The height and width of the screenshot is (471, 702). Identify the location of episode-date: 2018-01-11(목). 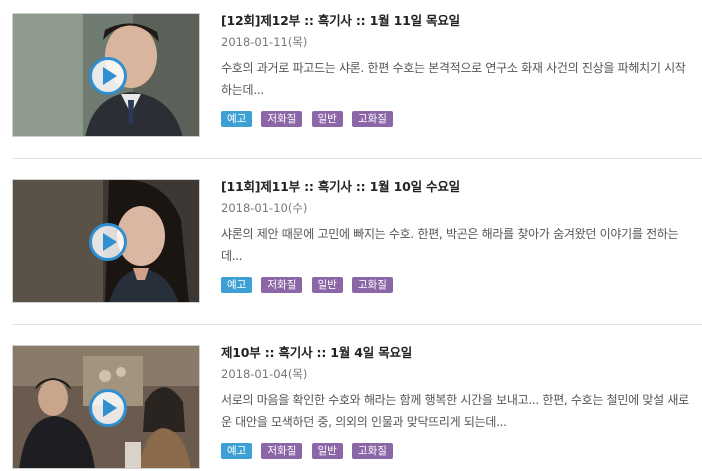
(264, 42).